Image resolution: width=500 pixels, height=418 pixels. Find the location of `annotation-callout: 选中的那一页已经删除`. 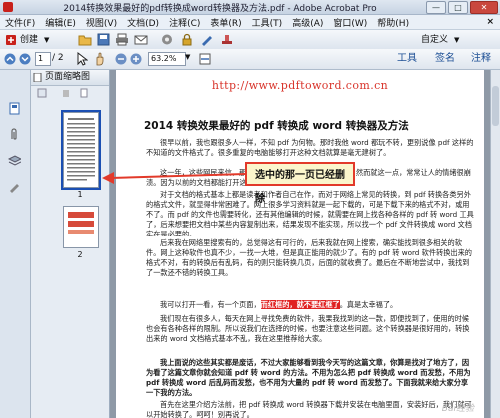

annotation-callout: 选中的那一页已经删除 is located at coordinates (300, 183).